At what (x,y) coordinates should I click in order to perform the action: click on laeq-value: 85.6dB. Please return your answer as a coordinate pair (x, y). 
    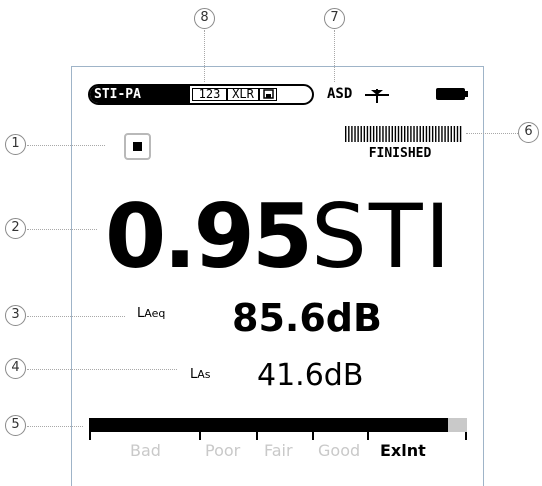
    Looking at the image, I should click on (307, 318).